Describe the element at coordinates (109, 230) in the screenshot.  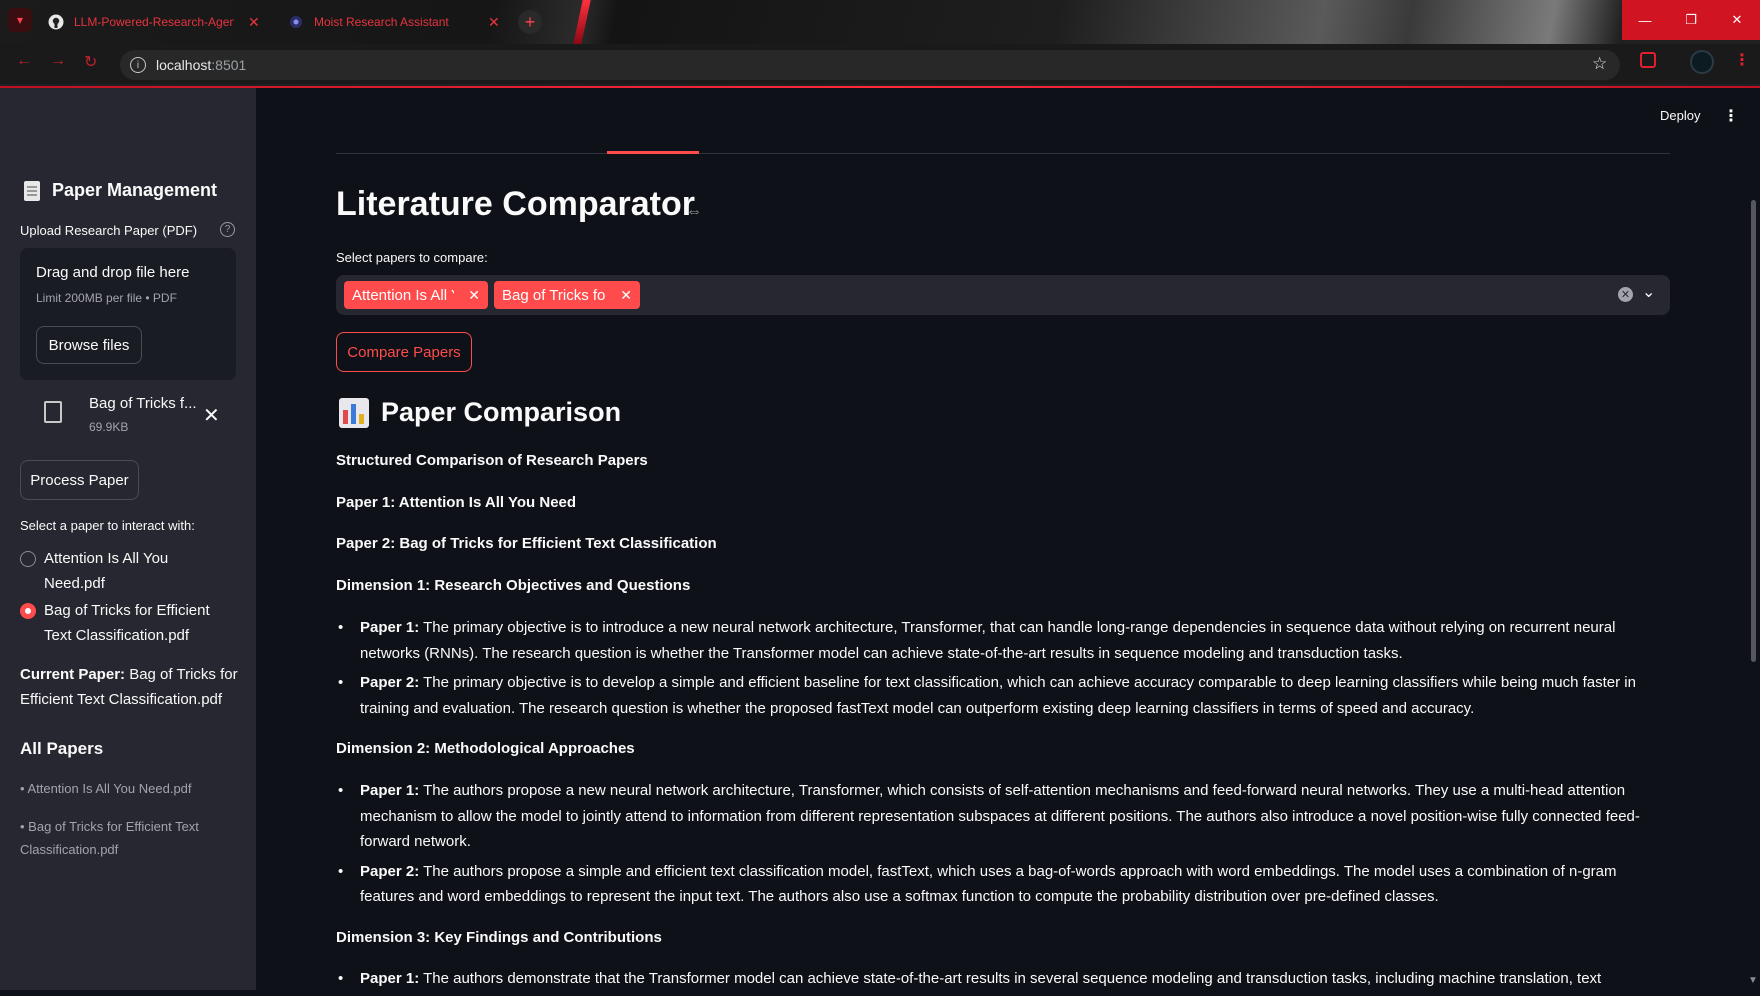
I see `upload-label: Upload Research Paper (PDF)` at that location.